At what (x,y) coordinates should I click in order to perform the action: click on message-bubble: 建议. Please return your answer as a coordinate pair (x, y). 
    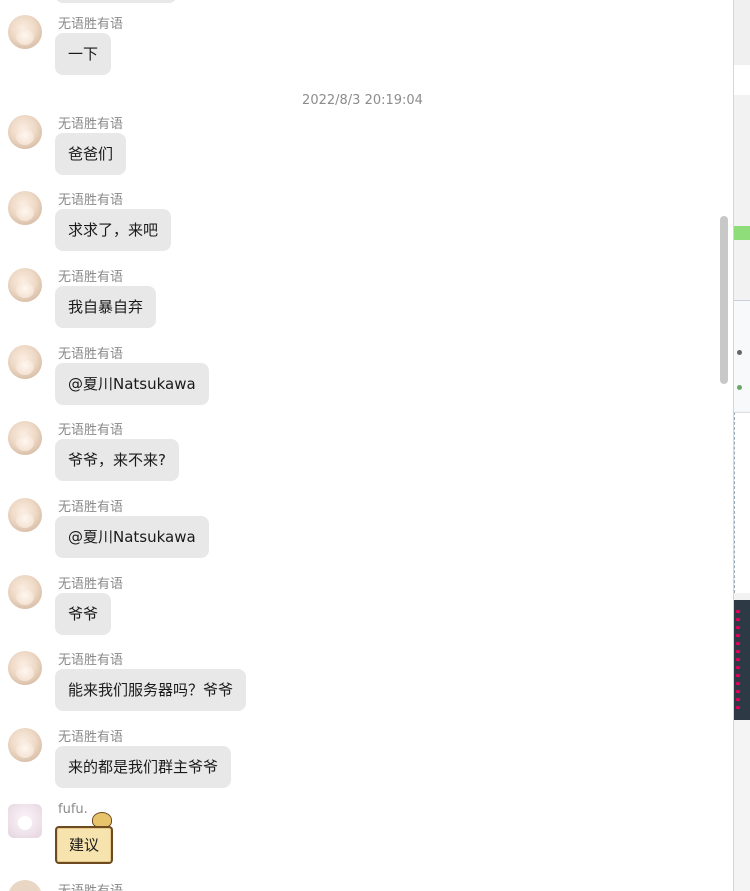
    Looking at the image, I should click on (84, 845).